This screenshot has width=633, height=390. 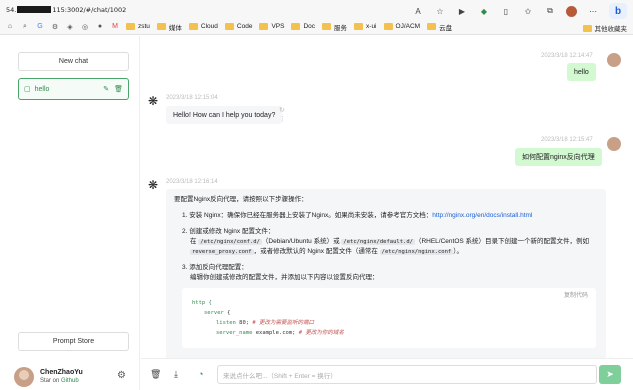 I want to click on bookmark-folder: 云盘, so click(x=439, y=27).